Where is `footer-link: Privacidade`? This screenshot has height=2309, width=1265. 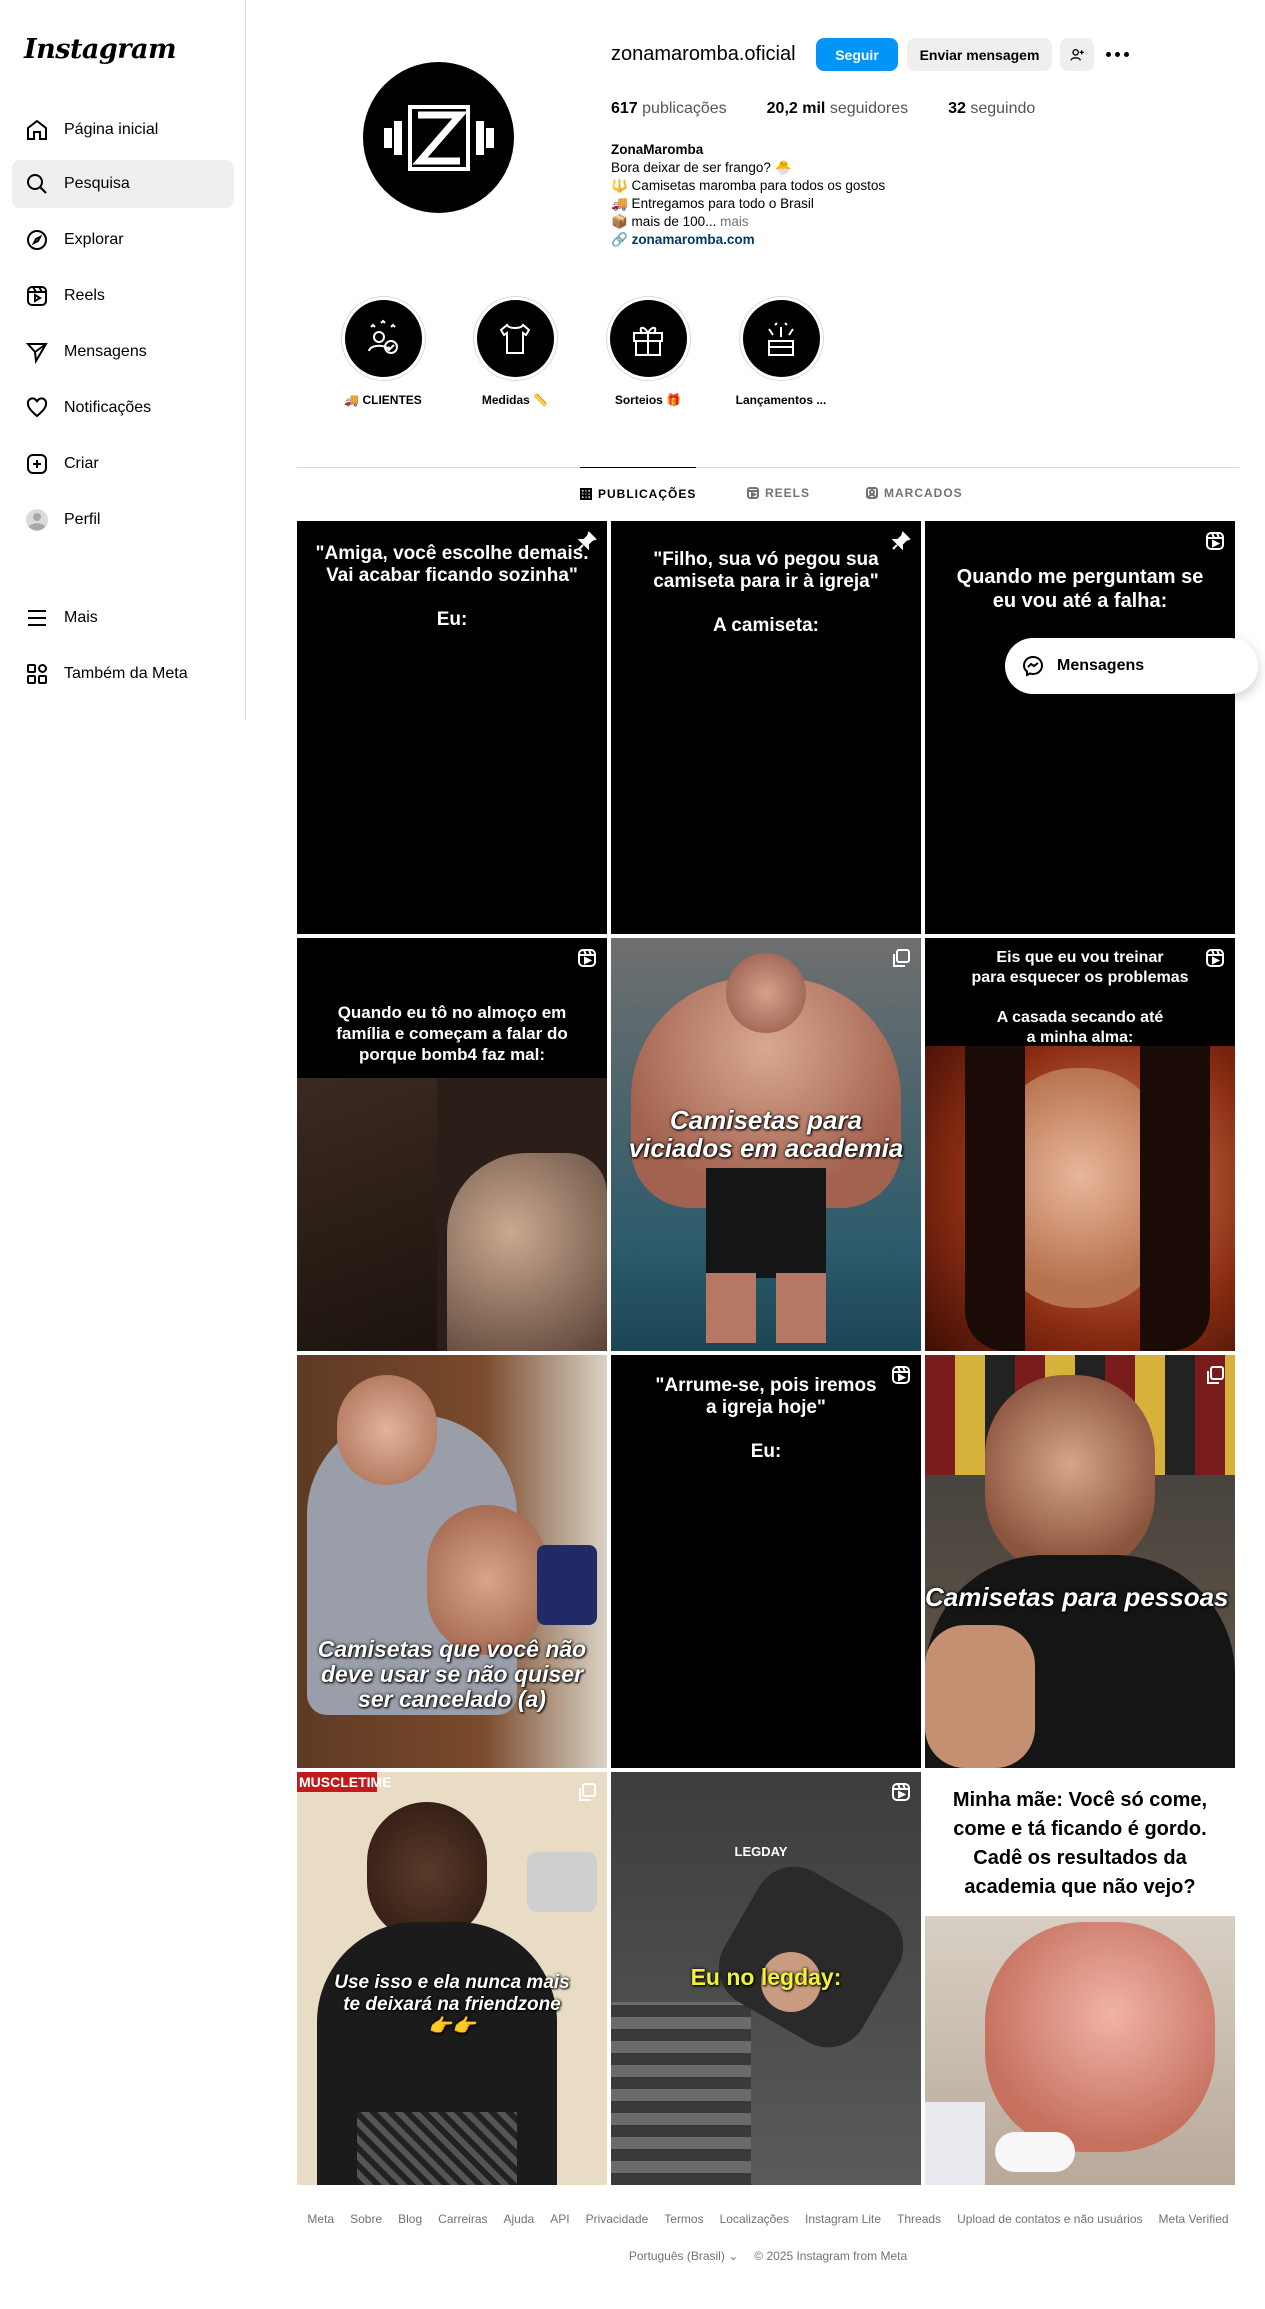
footer-link: Privacidade is located at coordinates (617, 2219).